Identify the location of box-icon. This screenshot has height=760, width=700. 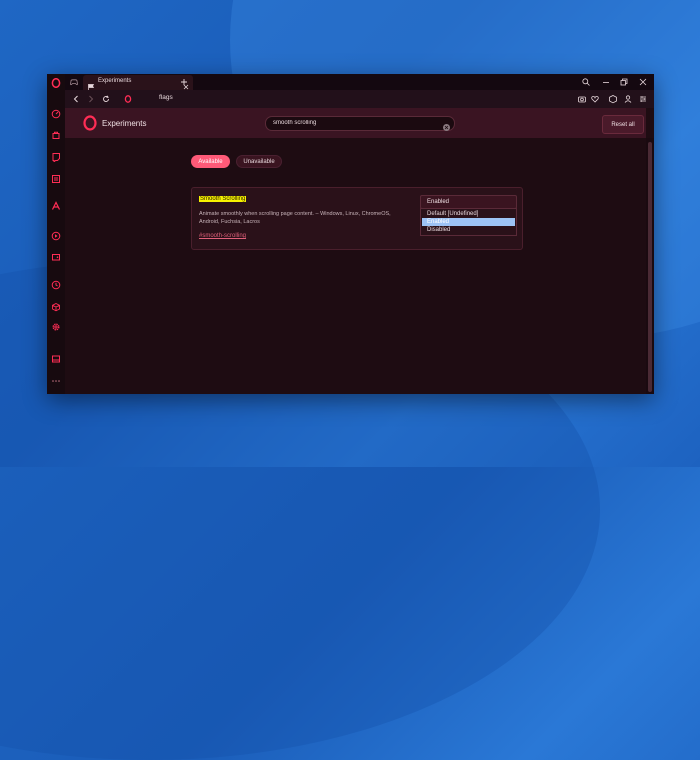
(613, 99).